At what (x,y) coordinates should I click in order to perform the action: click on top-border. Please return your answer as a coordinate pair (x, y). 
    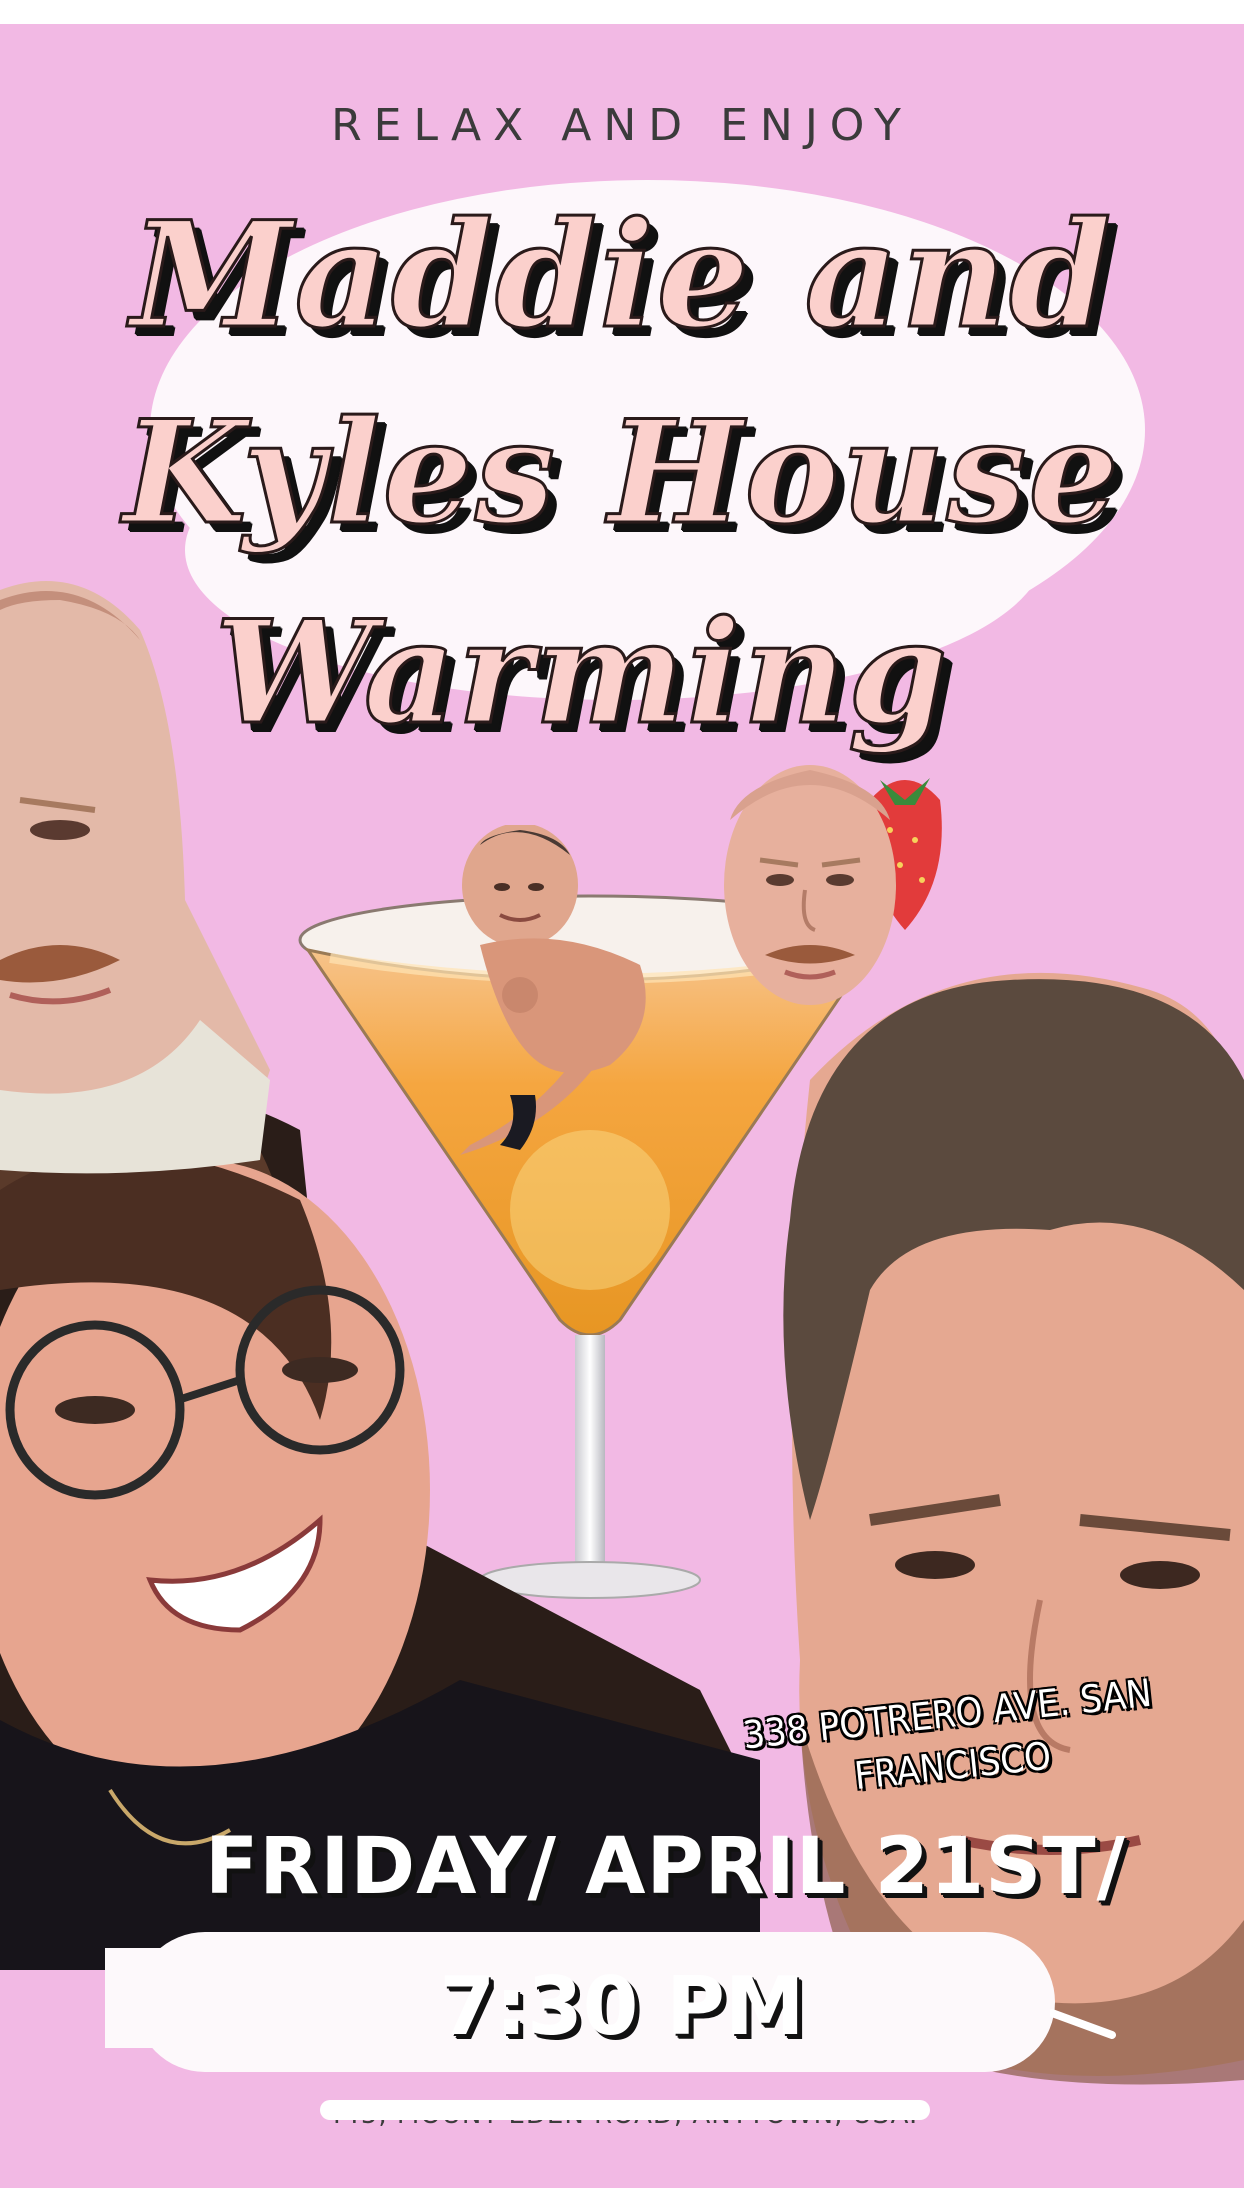
    Looking at the image, I should click on (622, 12).